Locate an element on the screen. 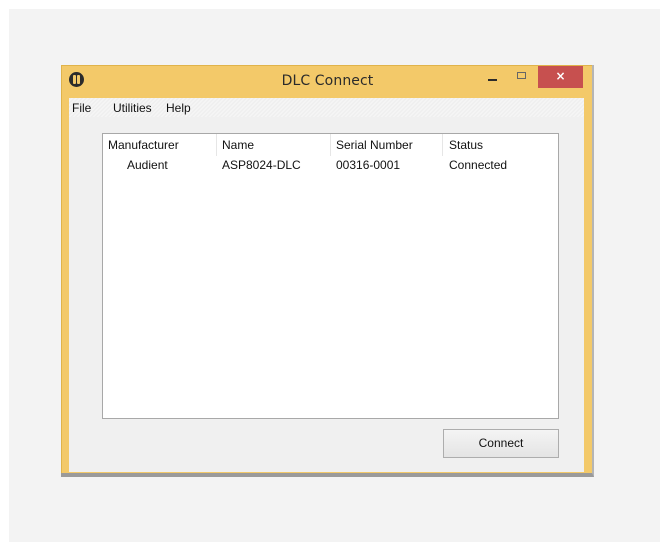  column-header-manufacturer: Manufacturer is located at coordinates (143, 145).